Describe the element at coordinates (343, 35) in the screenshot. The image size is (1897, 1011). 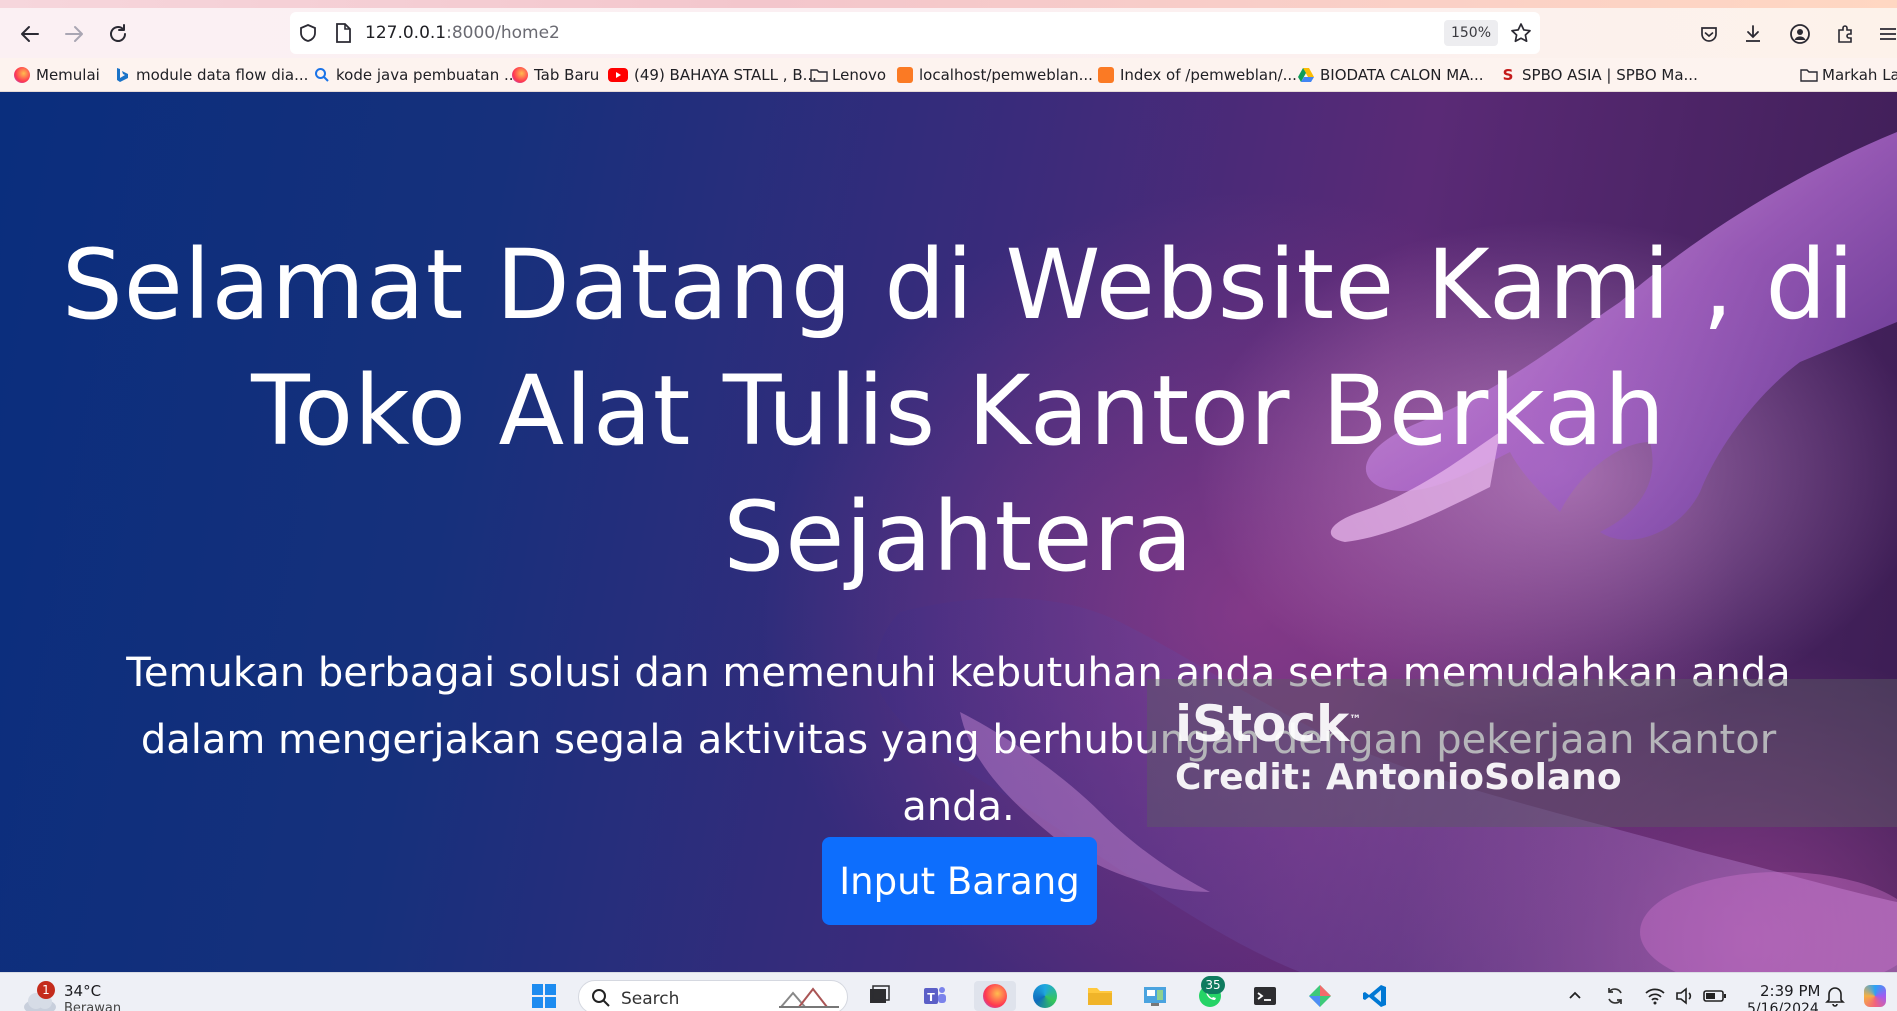
I see `page-info-icon` at that location.